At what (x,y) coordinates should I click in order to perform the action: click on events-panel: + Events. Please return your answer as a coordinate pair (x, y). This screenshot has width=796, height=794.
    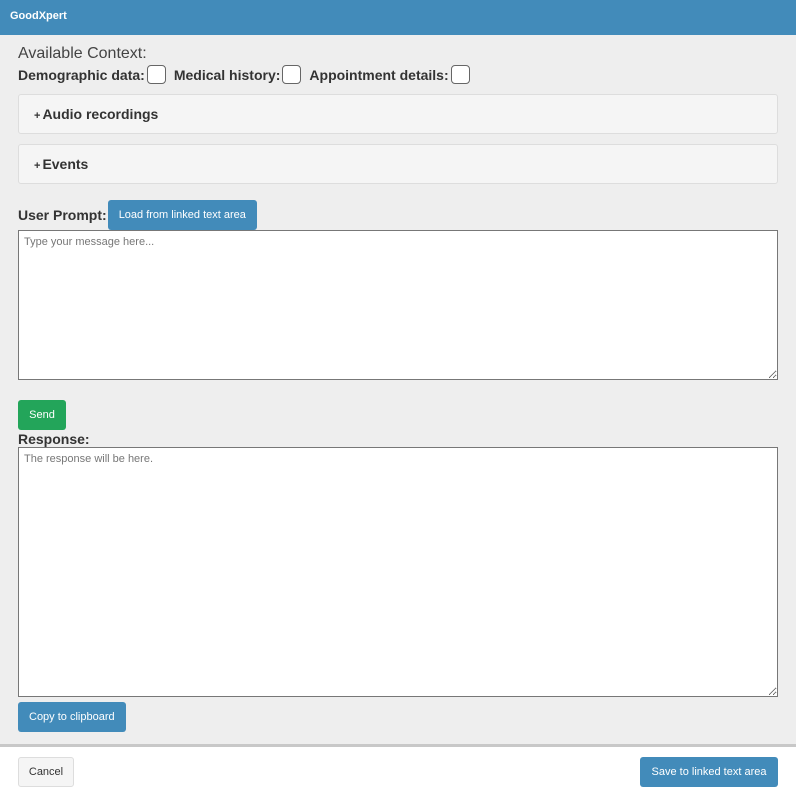
    Looking at the image, I should click on (398, 164).